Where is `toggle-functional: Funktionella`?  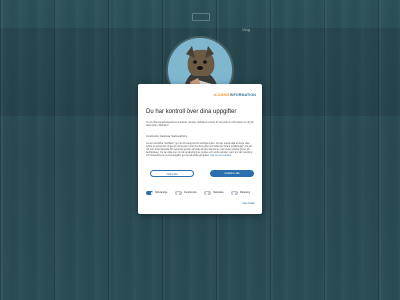 toggle-functional: Funktionella is located at coordinates (185, 193).